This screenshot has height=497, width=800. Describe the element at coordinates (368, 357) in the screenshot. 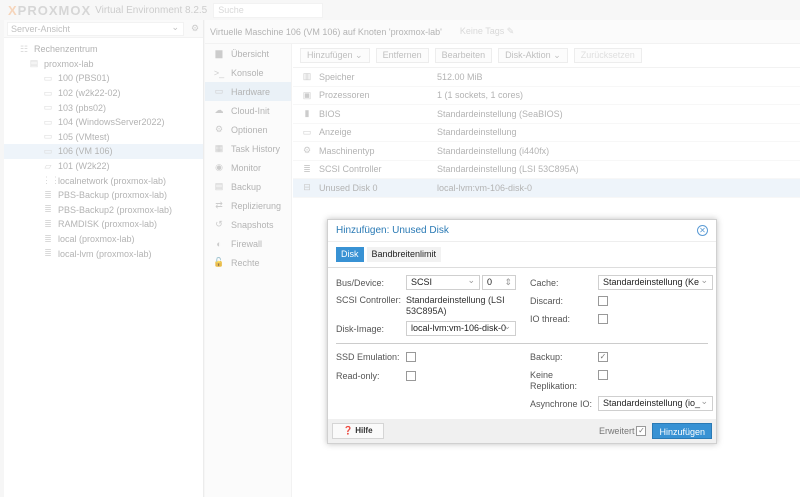

I see `ssd-label: SSD Emulation:` at that location.